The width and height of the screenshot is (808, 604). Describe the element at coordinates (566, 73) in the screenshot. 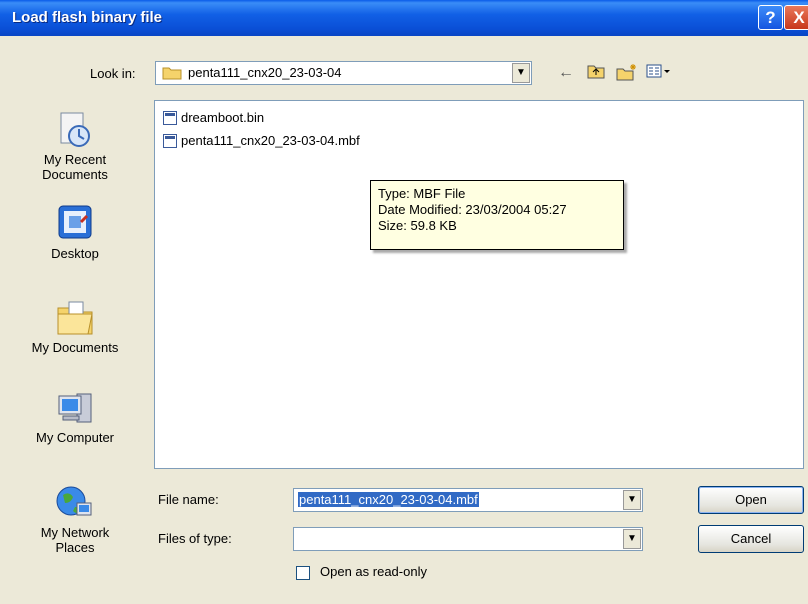

I see `back-arrow-icon: ←` at that location.